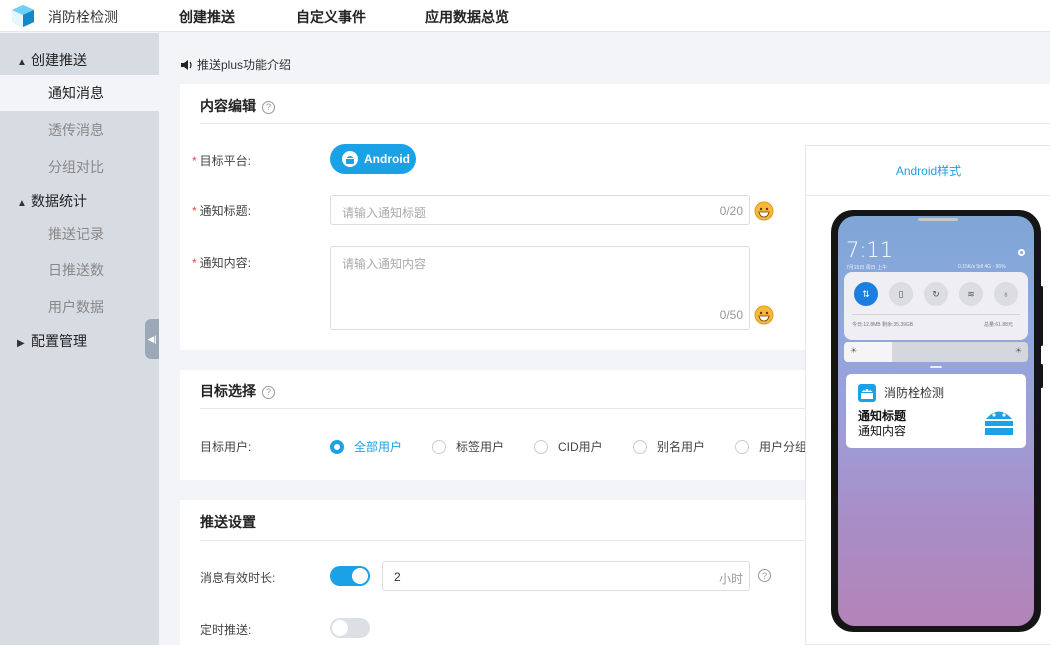 This screenshot has width=1050, height=645. I want to click on label-text: 目标平台:, so click(225, 161).